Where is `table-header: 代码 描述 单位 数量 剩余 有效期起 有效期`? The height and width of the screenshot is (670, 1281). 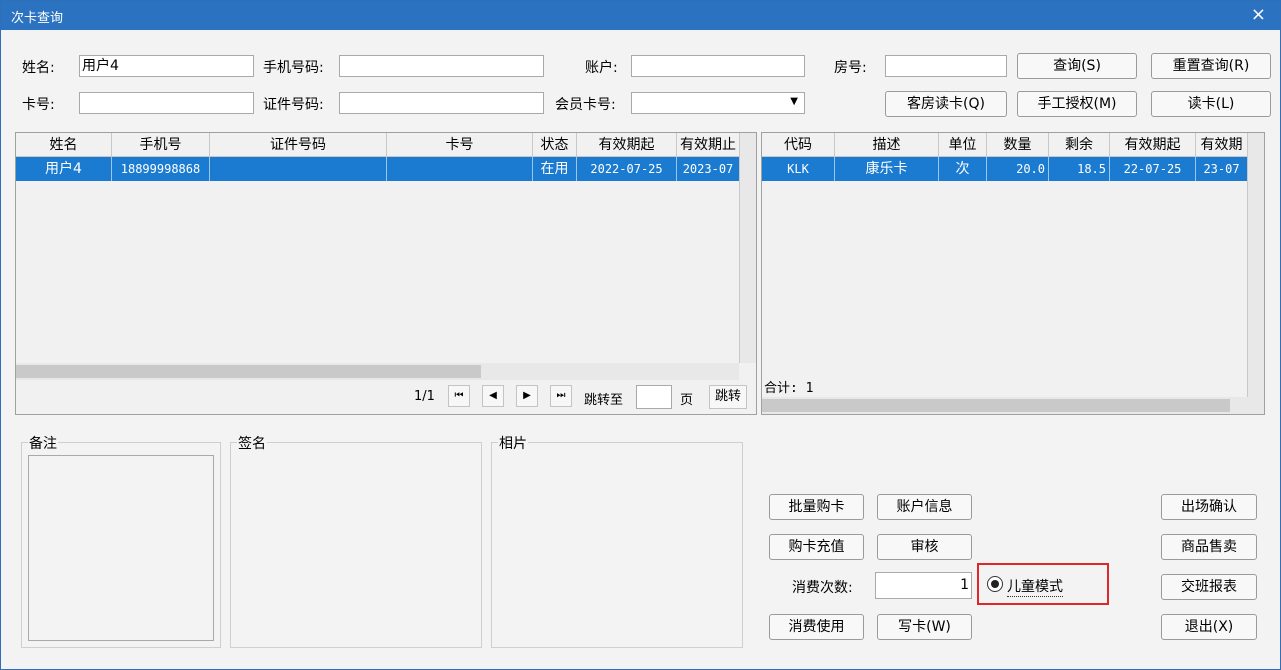 table-header: 代码 描述 单位 数量 剩余 有效期起 有效期 is located at coordinates (1005, 145).